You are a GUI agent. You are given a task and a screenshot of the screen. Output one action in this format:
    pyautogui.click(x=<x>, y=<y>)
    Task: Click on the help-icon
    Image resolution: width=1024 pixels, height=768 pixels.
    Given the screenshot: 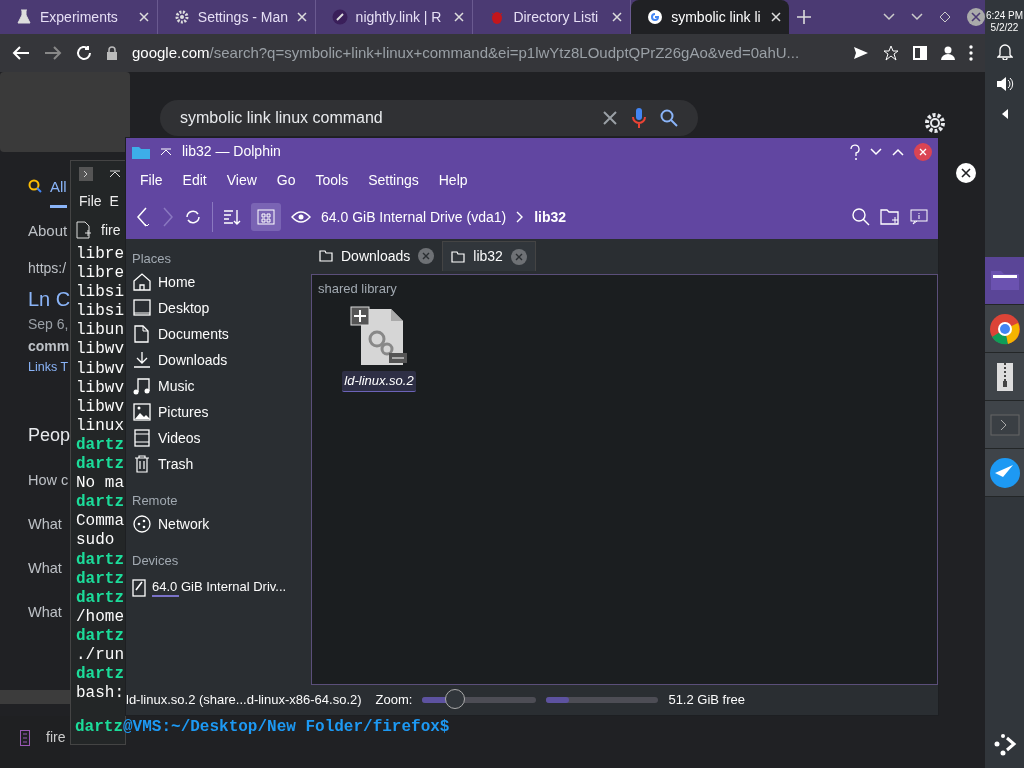 What is the action you would take?
    pyautogui.click(x=855, y=151)
    